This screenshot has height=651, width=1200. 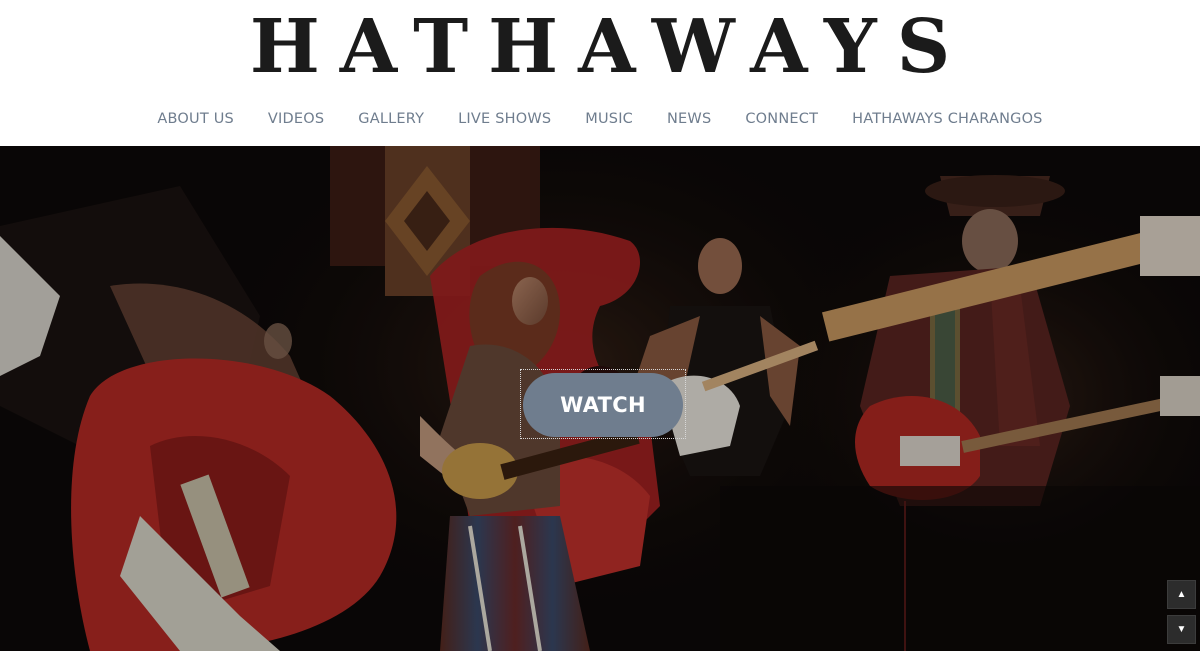 What do you see at coordinates (504, 119) in the screenshot?
I see `nav-item-live-shows: LIVE SHOWS` at bounding box center [504, 119].